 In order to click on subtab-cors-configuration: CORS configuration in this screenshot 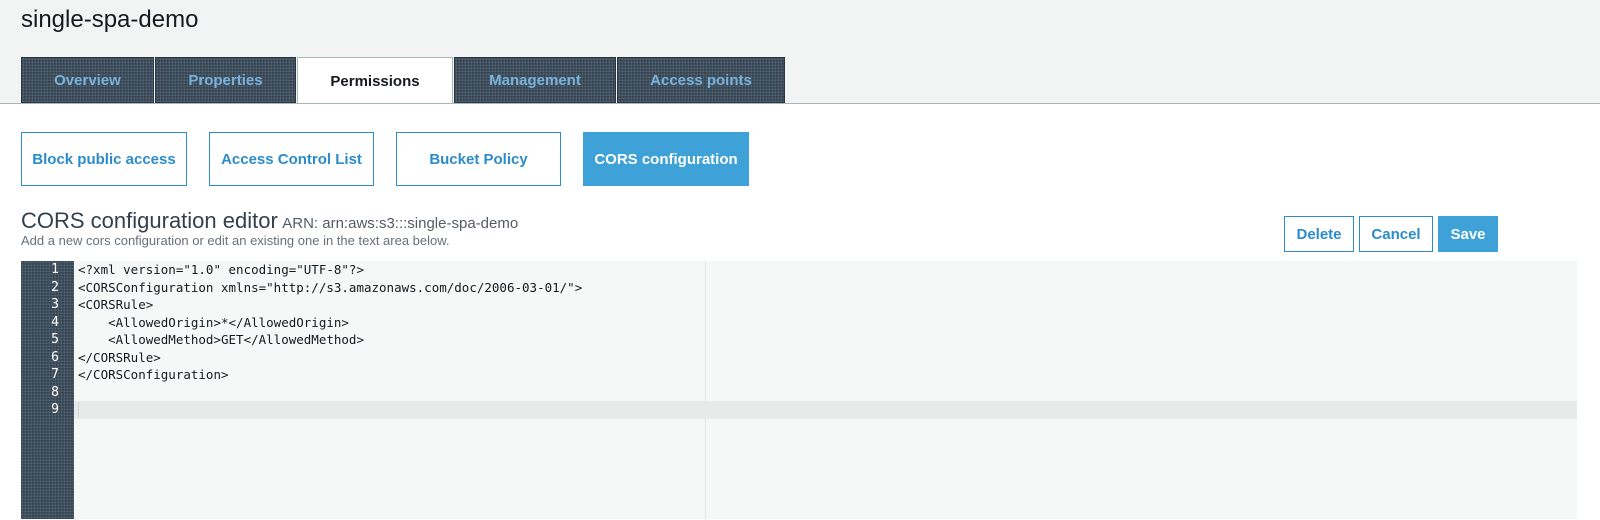, I will do `click(666, 159)`.